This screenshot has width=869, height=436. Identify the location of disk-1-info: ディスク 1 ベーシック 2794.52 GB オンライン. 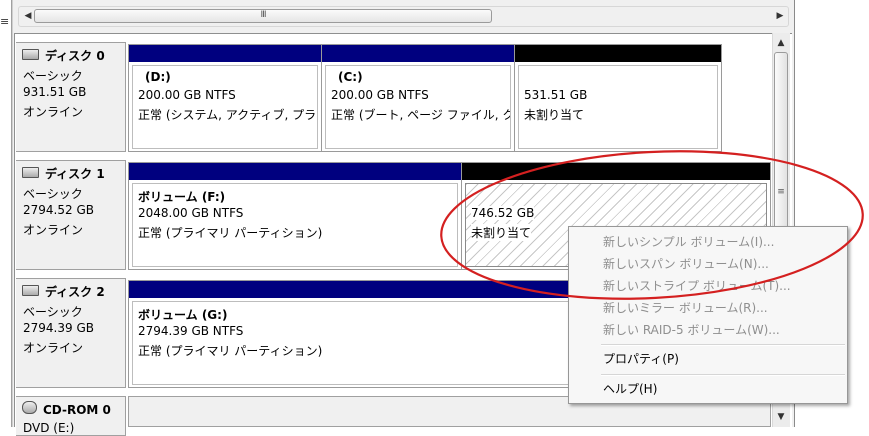
(71, 215).